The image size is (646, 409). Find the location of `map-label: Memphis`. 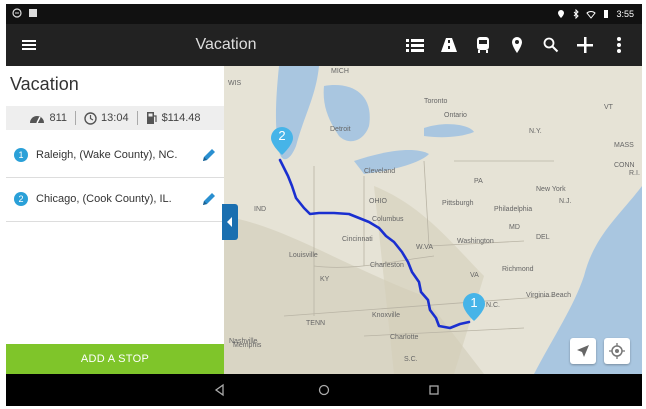

map-label: Memphis is located at coordinates (247, 345).